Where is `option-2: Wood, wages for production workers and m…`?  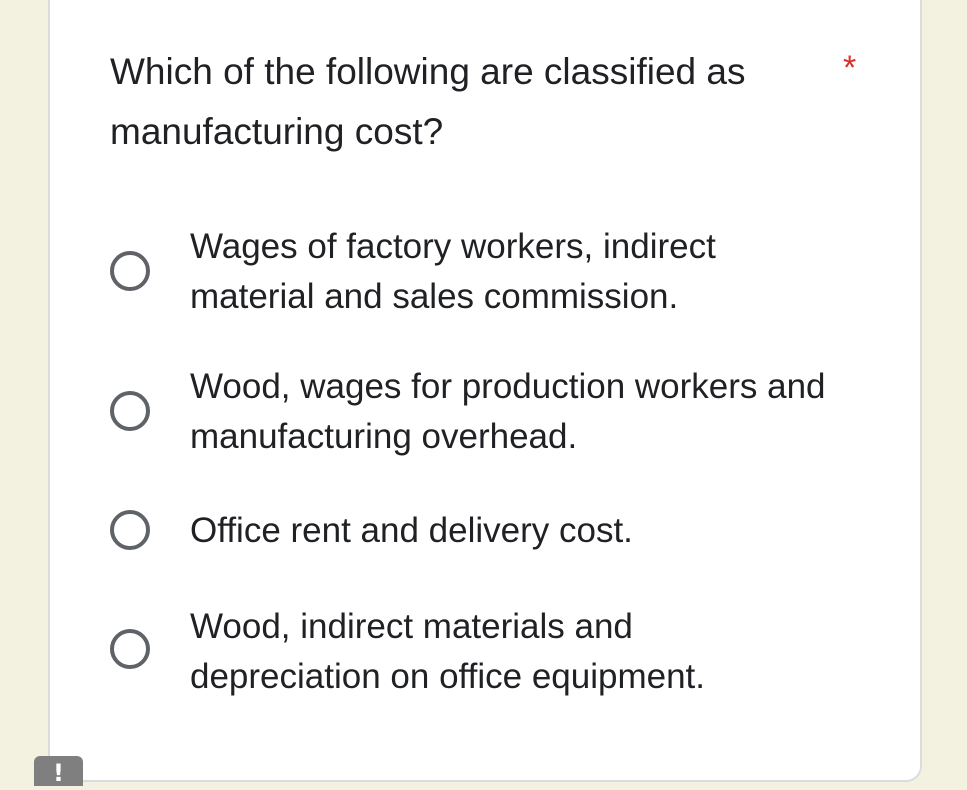
option-2: Wood, wages for production workers and m… is located at coordinates (488, 412).